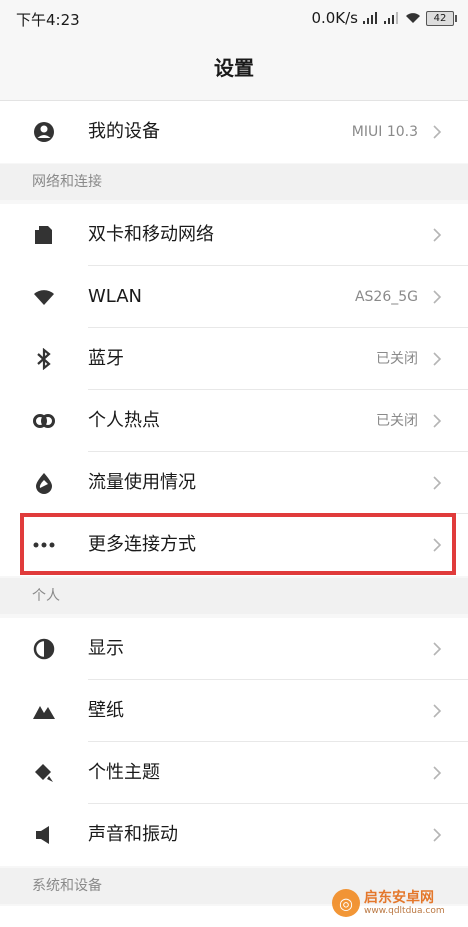  What do you see at coordinates (234, 649) in the screenshot?
I see `settings-item-display: 显示` at bounding box center [234, 649].